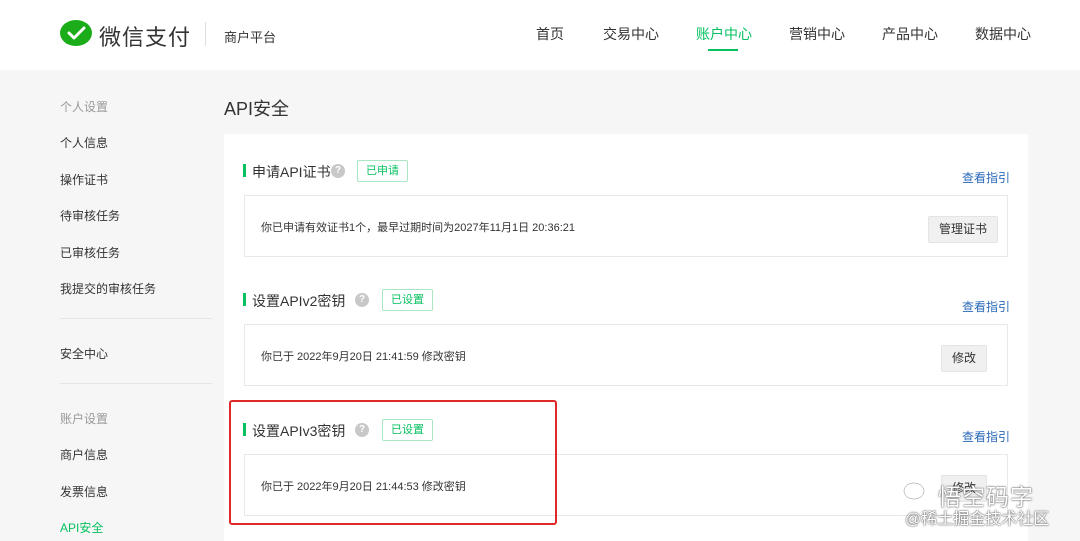 Image resolution: width=1080 pixels, height=541 pixels. I want to click on platform-name: 商户平台, so click(250, 37).